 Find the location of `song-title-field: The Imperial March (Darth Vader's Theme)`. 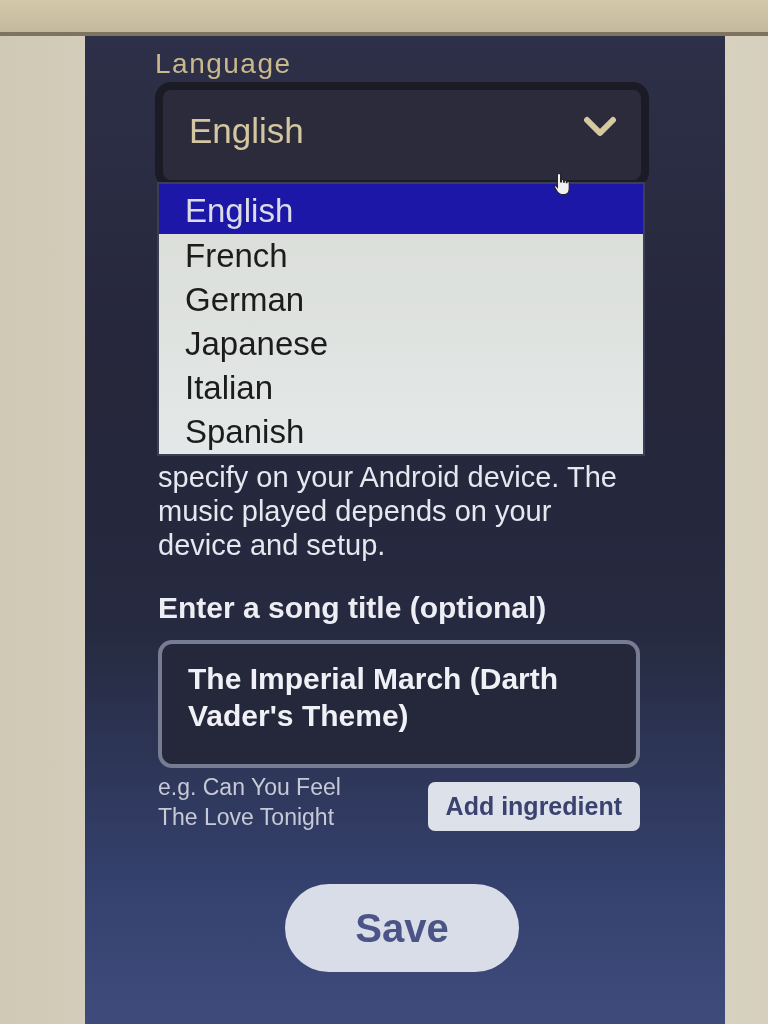

song-title-field: The Imperial March (Darth Vader's Theme) is located at coordinates (399, 704).